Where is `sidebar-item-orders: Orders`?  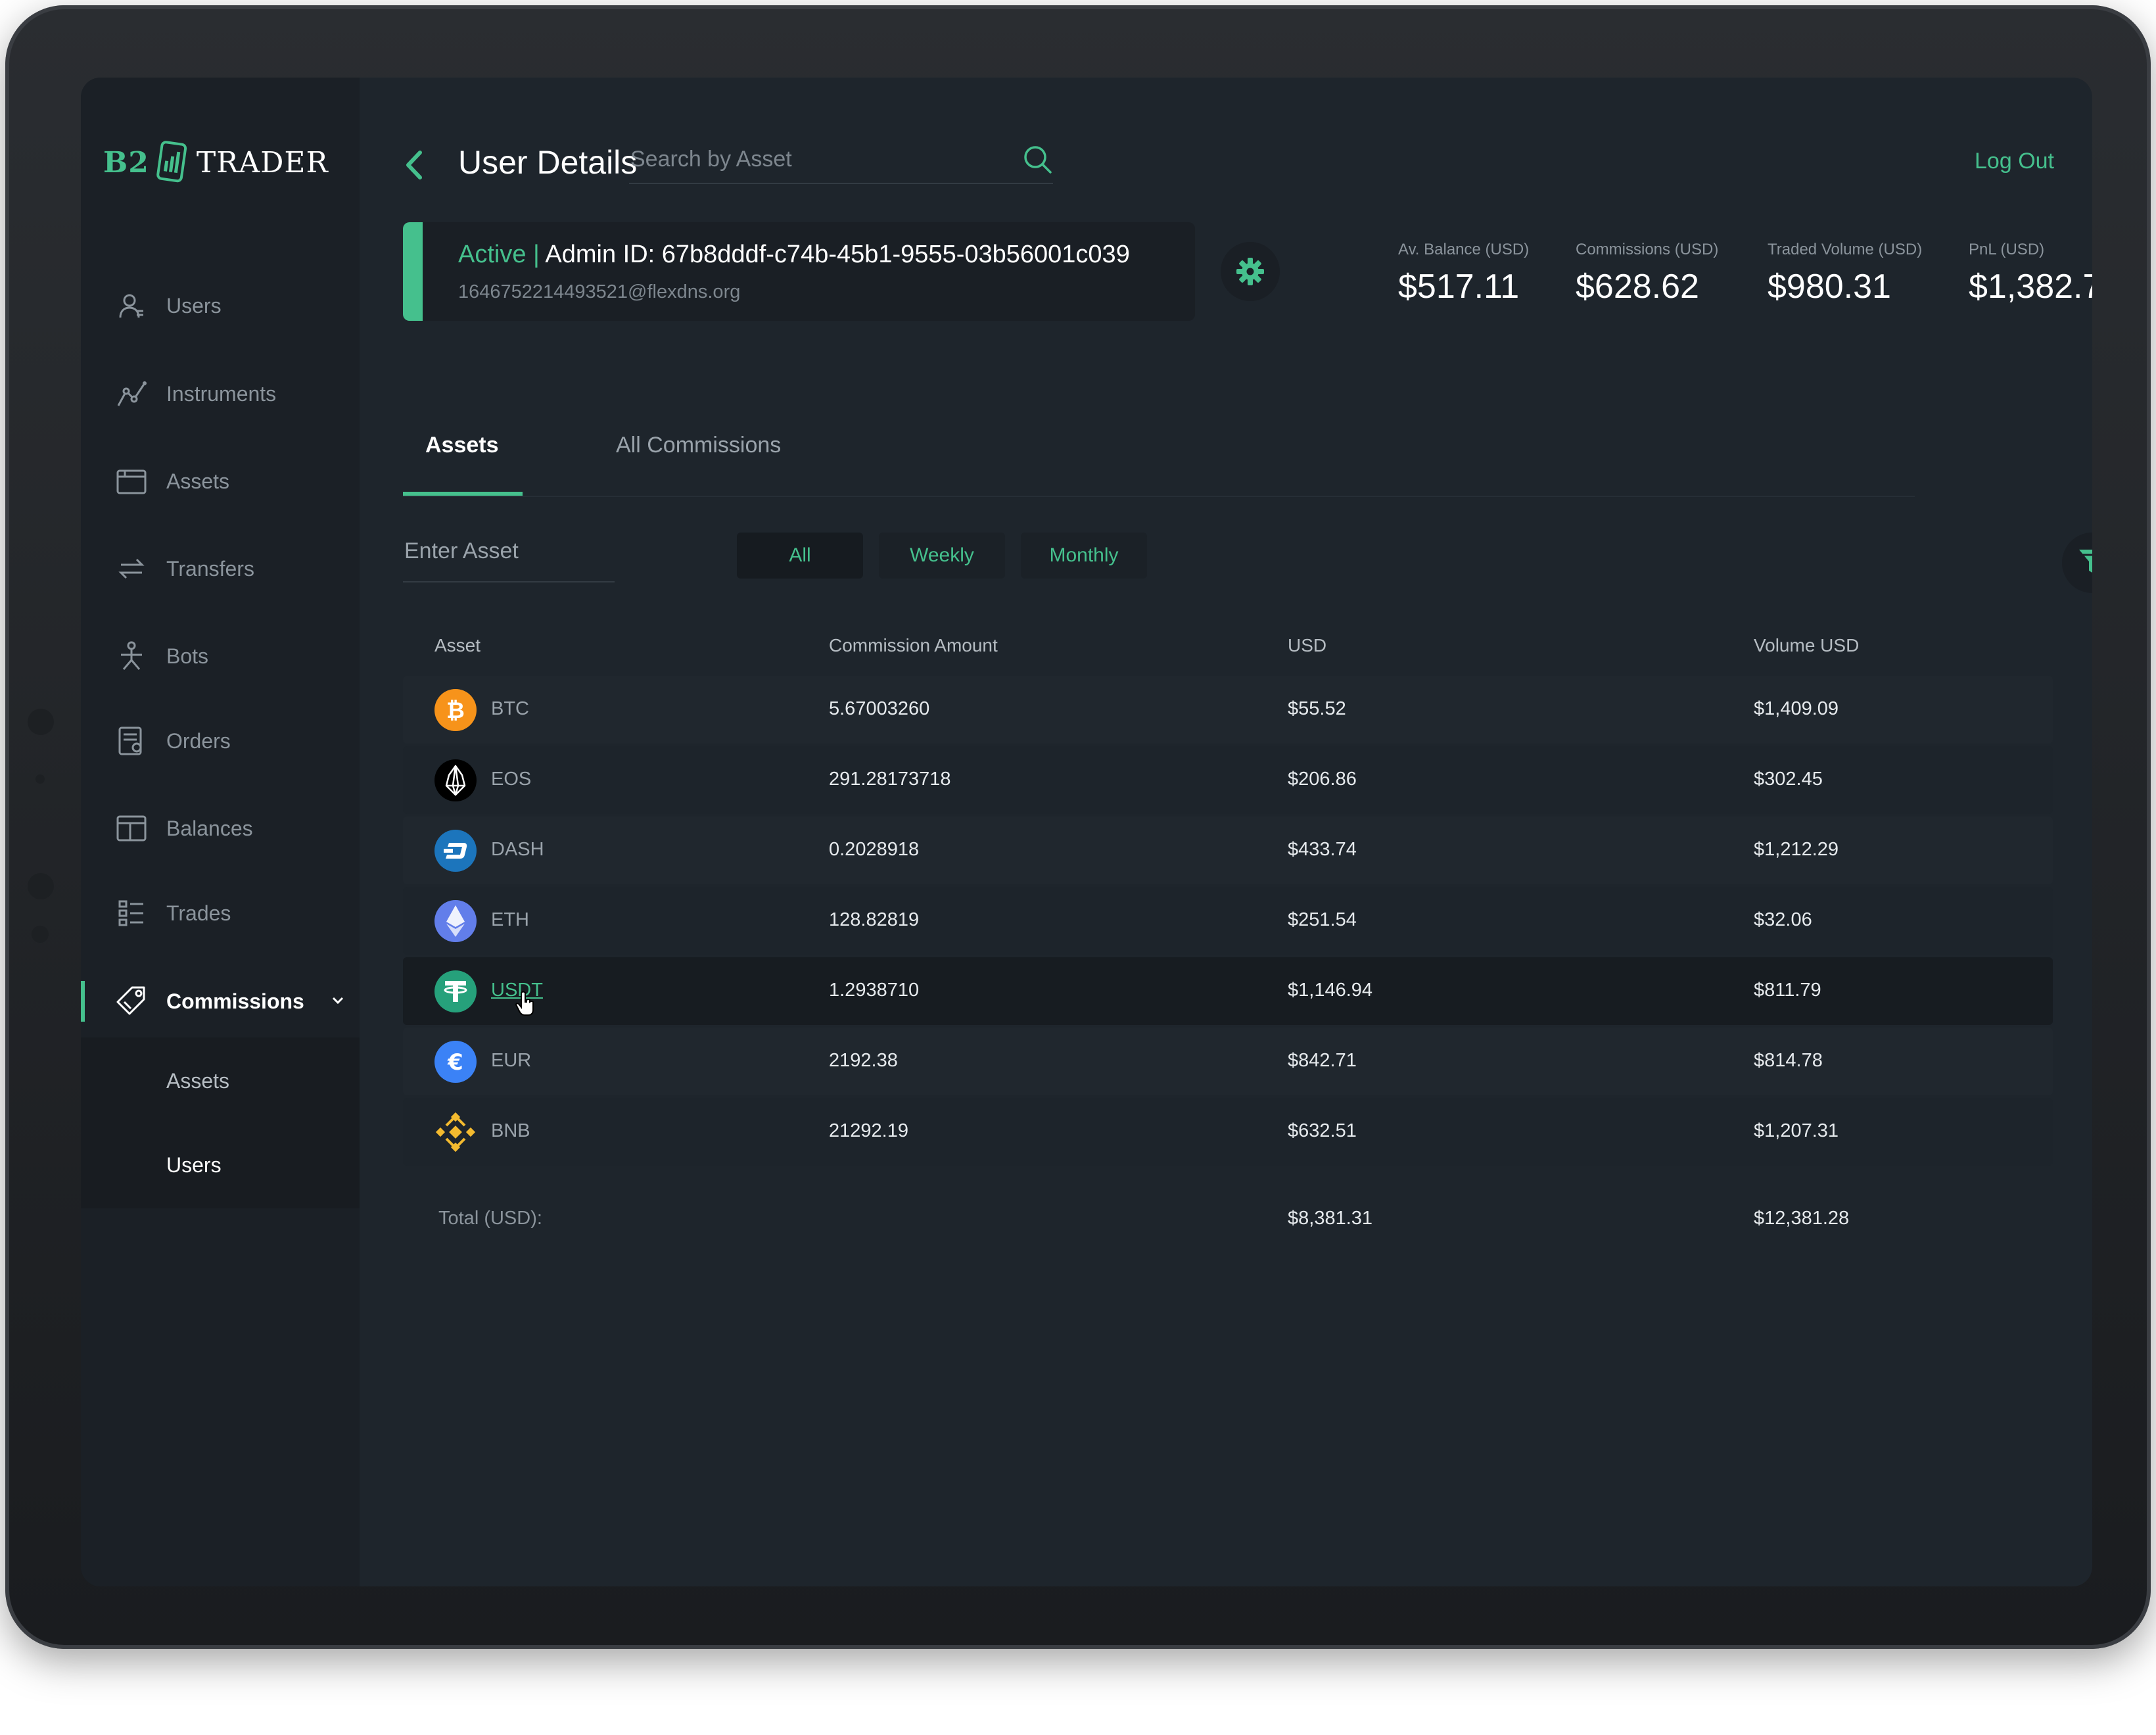 sidebar-item-orders: Orders is located at coordinates (221, 741).